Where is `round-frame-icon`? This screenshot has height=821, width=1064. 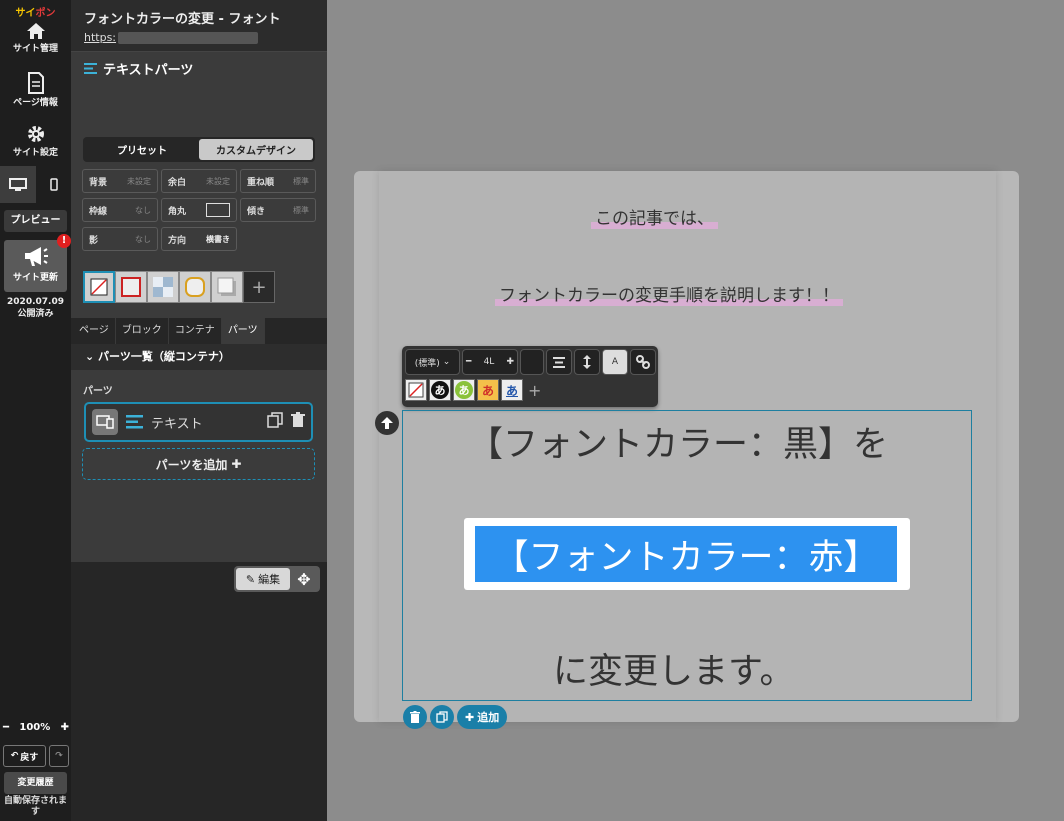
round-frame-icon is located at coordinates (195, 287).